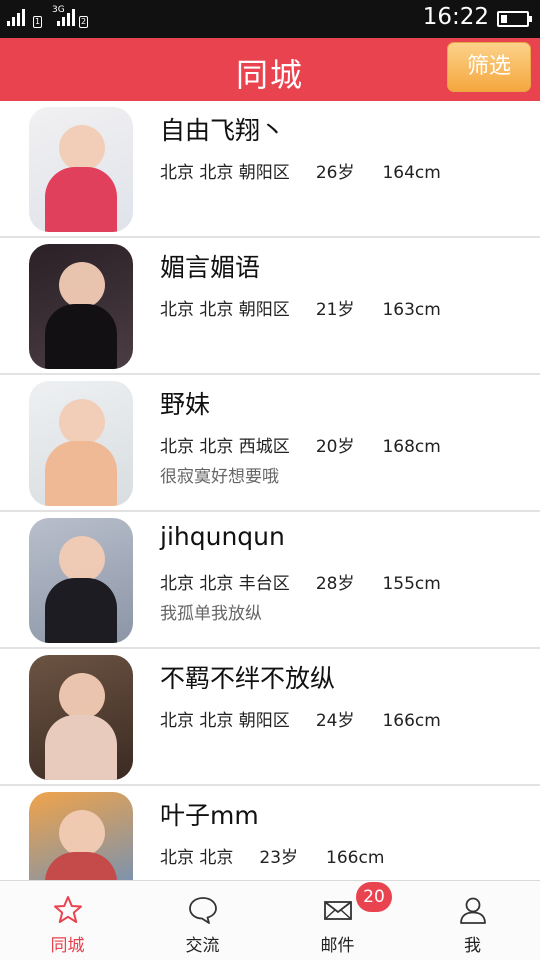 Image resolution: width=540 pixels, height=960 pixels. What do you see at coordinates (337, 946) in the screenshot?
I see `tab-label: 邮件` at bounding box center [337, 946].